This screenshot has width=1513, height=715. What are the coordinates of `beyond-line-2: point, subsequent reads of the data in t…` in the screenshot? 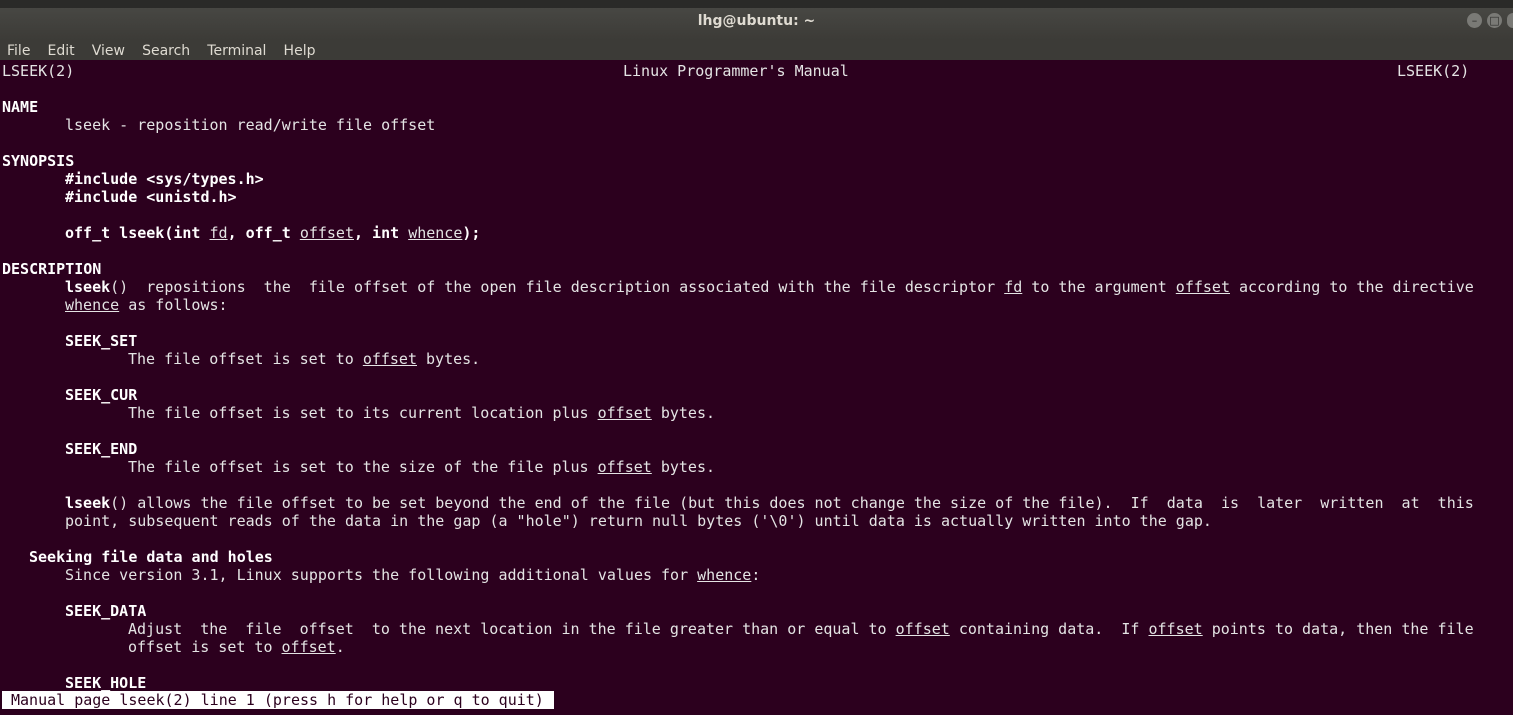 It's located at (638, 521).